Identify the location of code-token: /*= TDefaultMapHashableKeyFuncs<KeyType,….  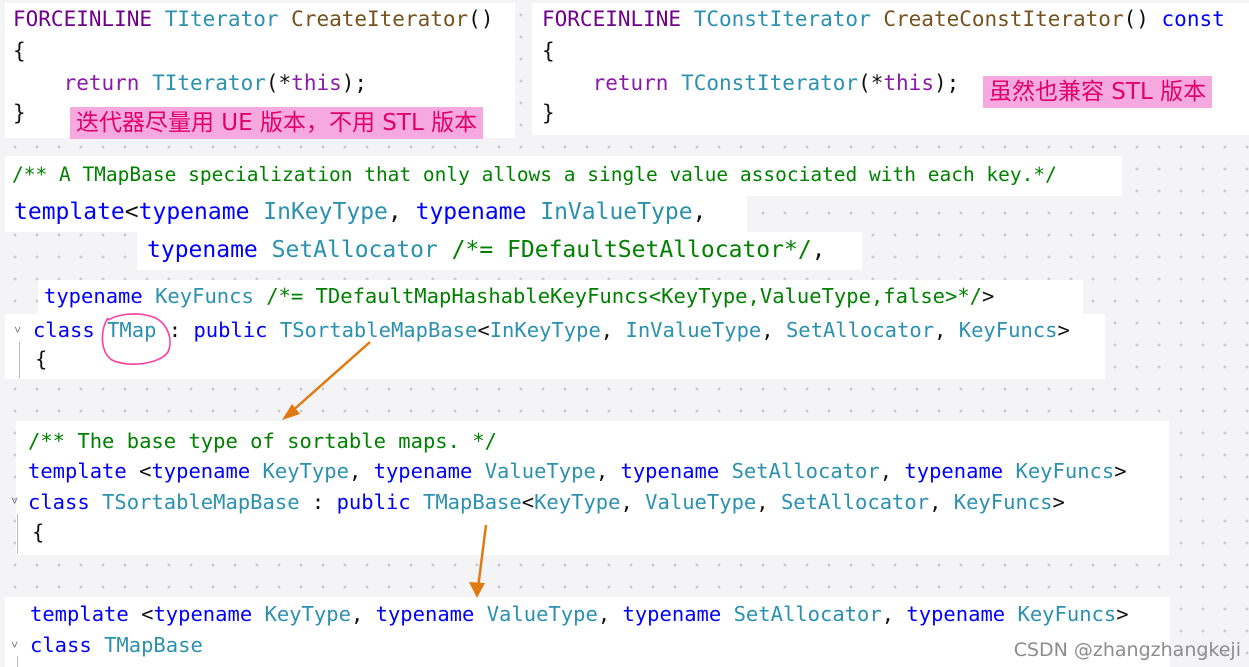
(624, 296).